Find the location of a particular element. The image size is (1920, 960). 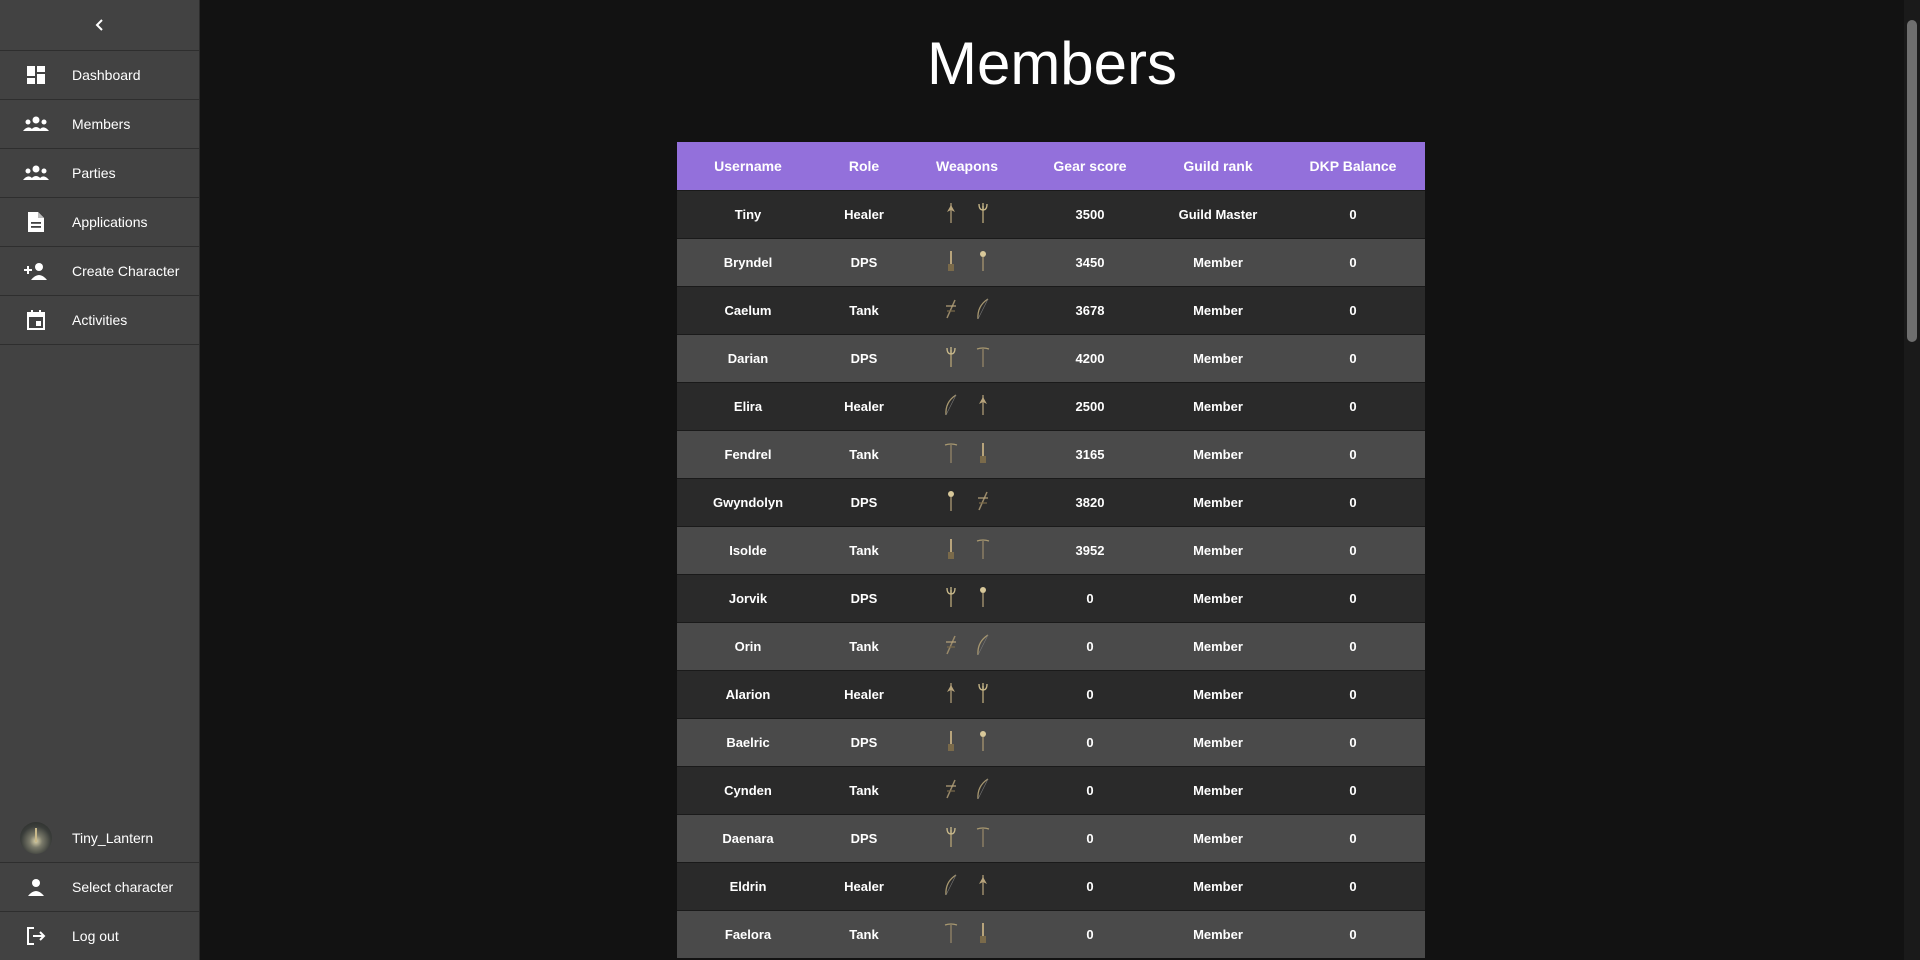

cell-username: Darian is located at coordinates (748, 357).